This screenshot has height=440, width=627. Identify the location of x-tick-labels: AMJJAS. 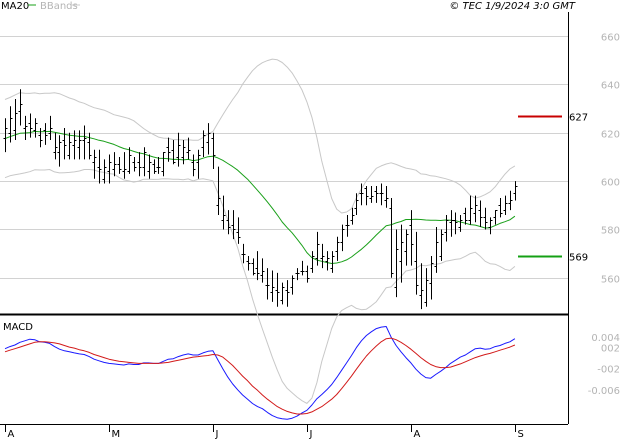
(264, 432).